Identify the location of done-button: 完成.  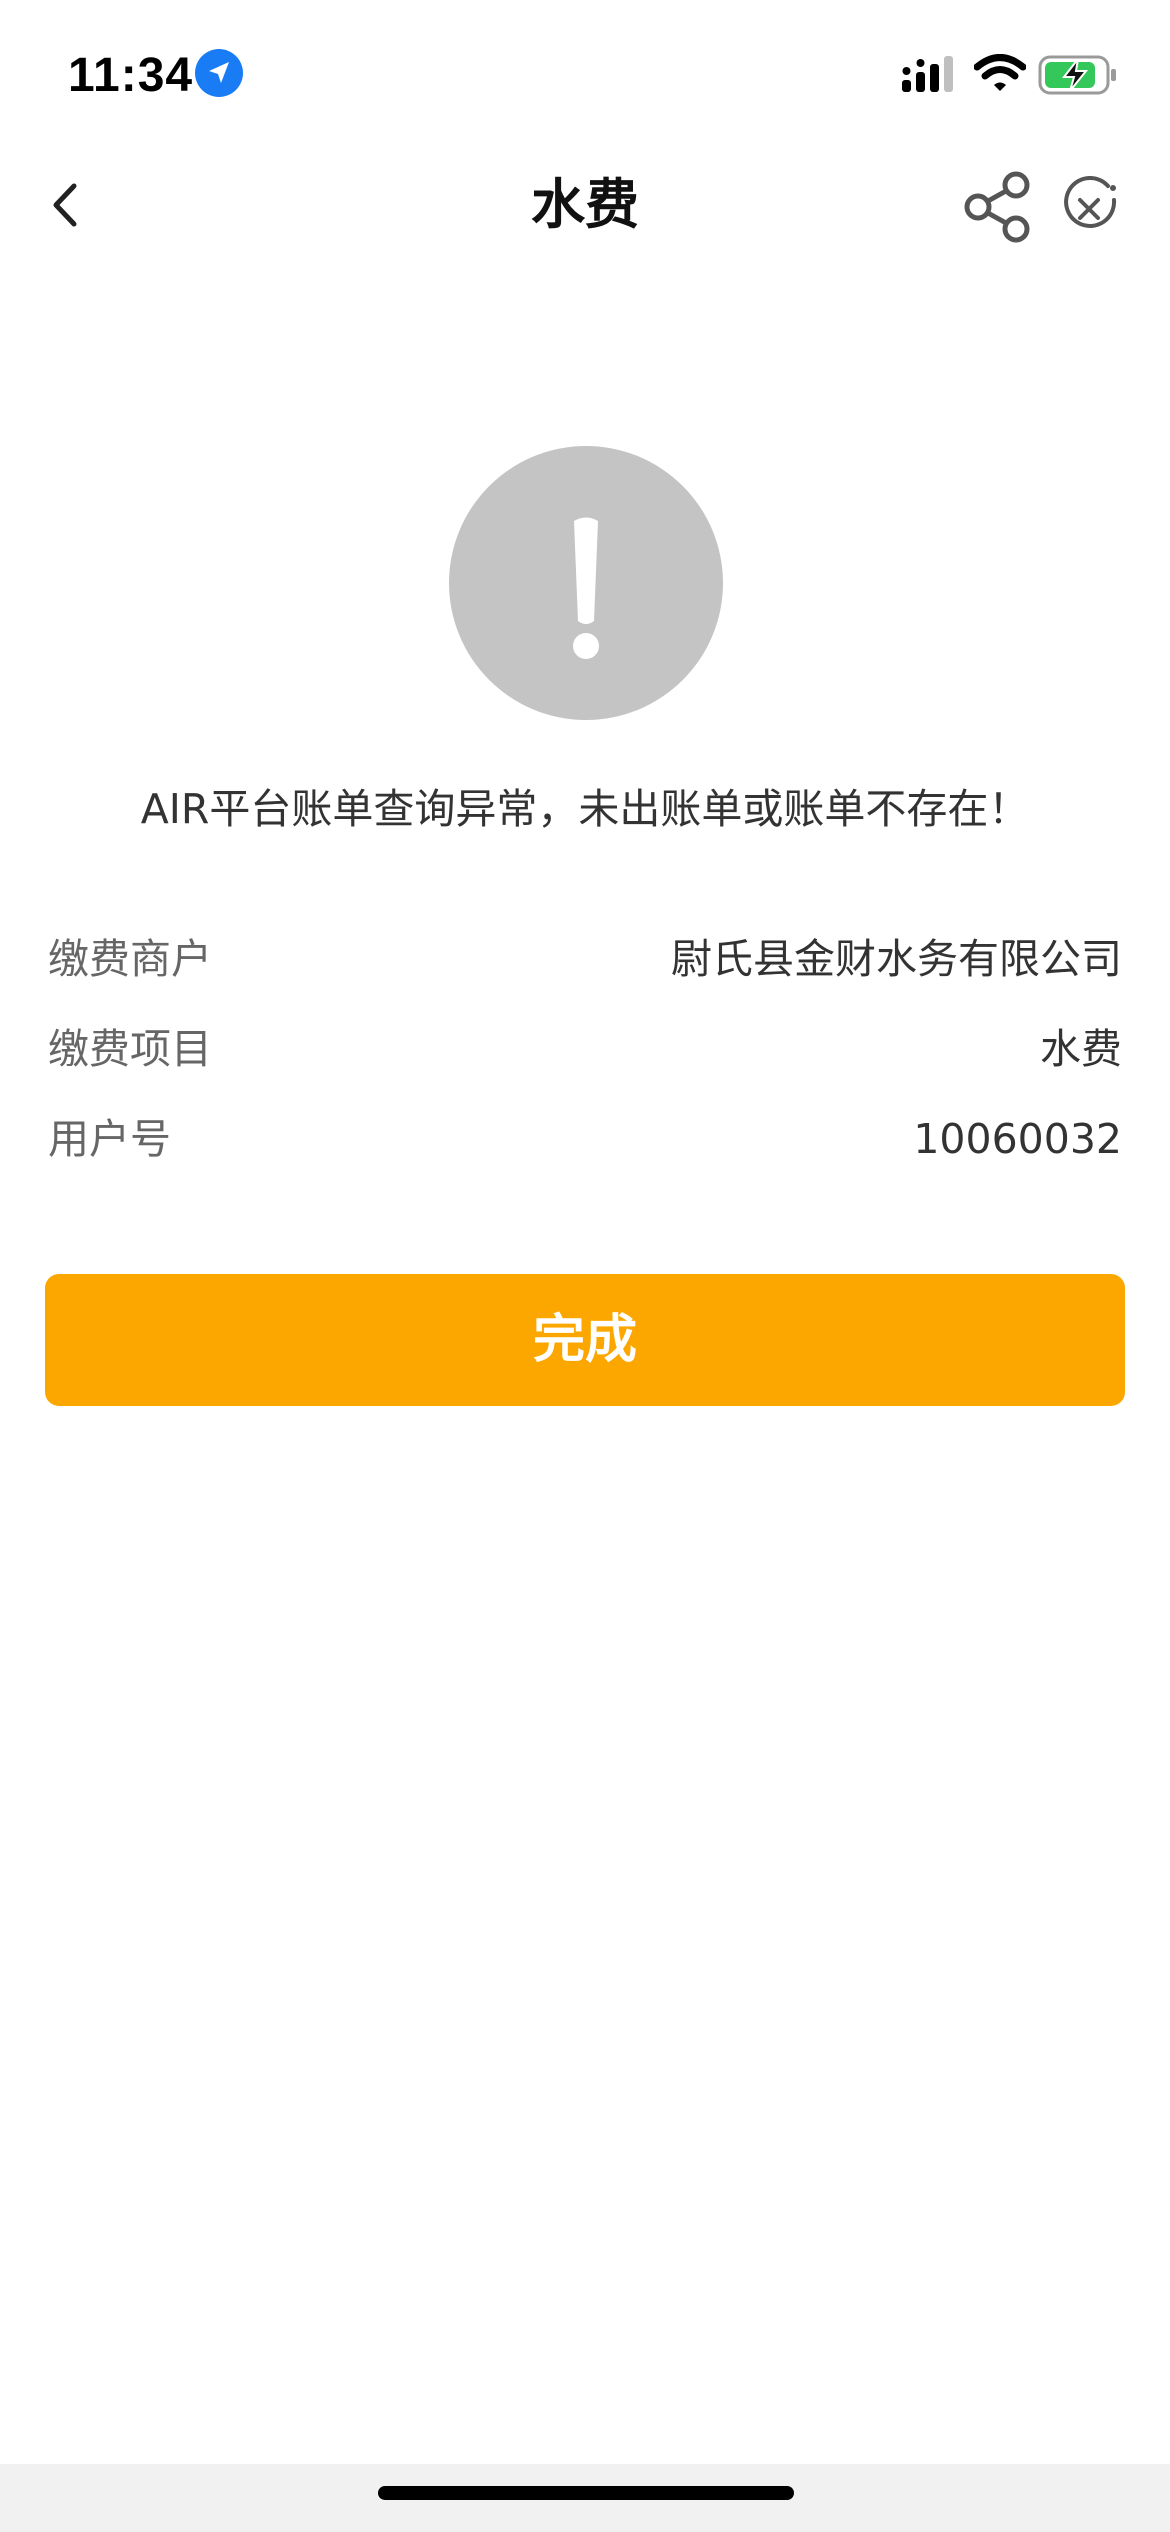
(585, 1340).